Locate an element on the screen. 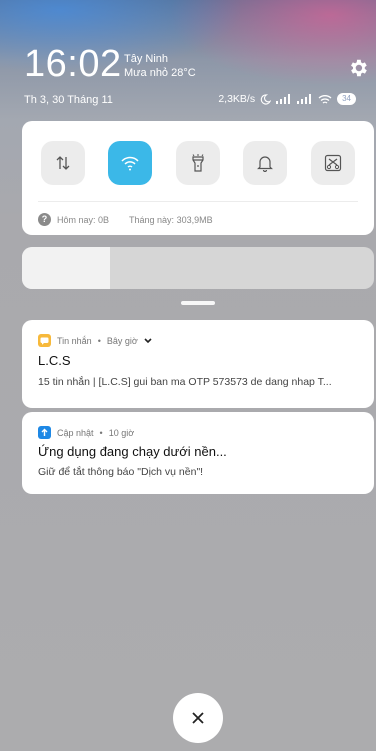 The height and width of the screenshot is (751, 376). date-label: Th 3, 30 Tháng 11 is located at coordinates (68, 100).